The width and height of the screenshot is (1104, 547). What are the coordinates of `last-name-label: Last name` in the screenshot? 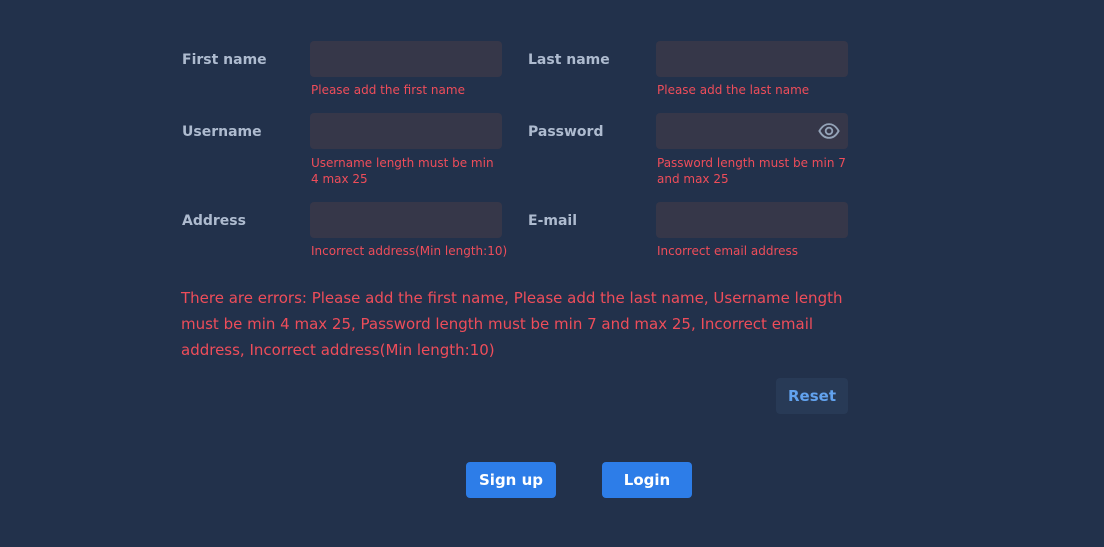 It's located at (569, 60).